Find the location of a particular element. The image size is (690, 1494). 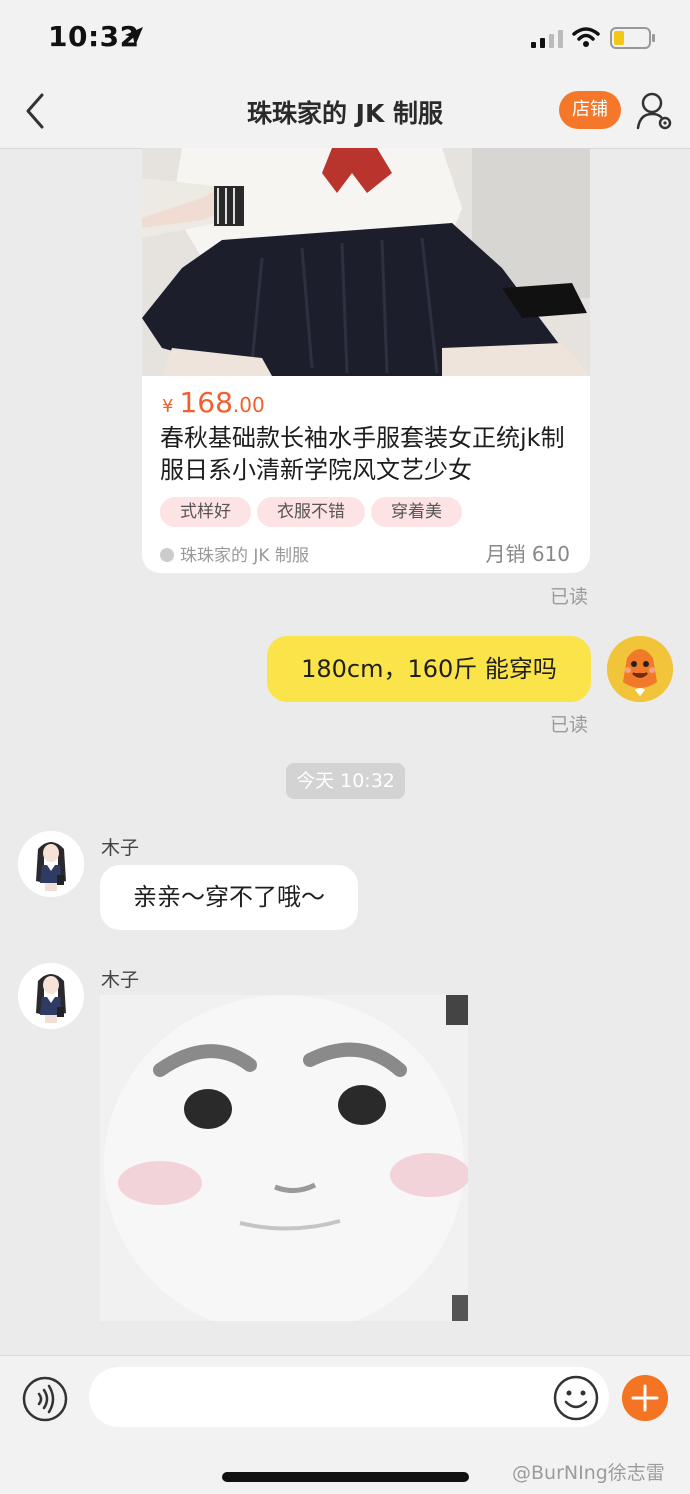

timestamp-divider: 今天 10:32 is located at coordinates (345, 781).